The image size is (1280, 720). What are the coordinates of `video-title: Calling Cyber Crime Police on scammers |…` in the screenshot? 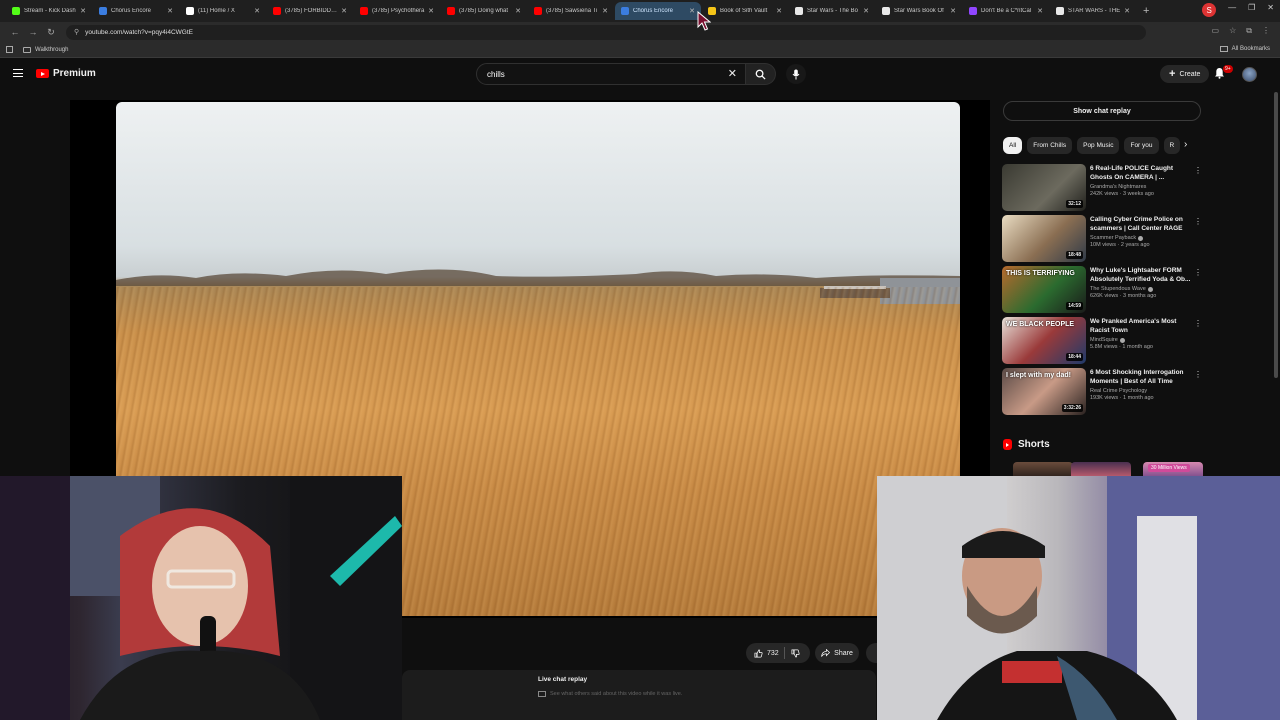 It's located at (1142, 224).